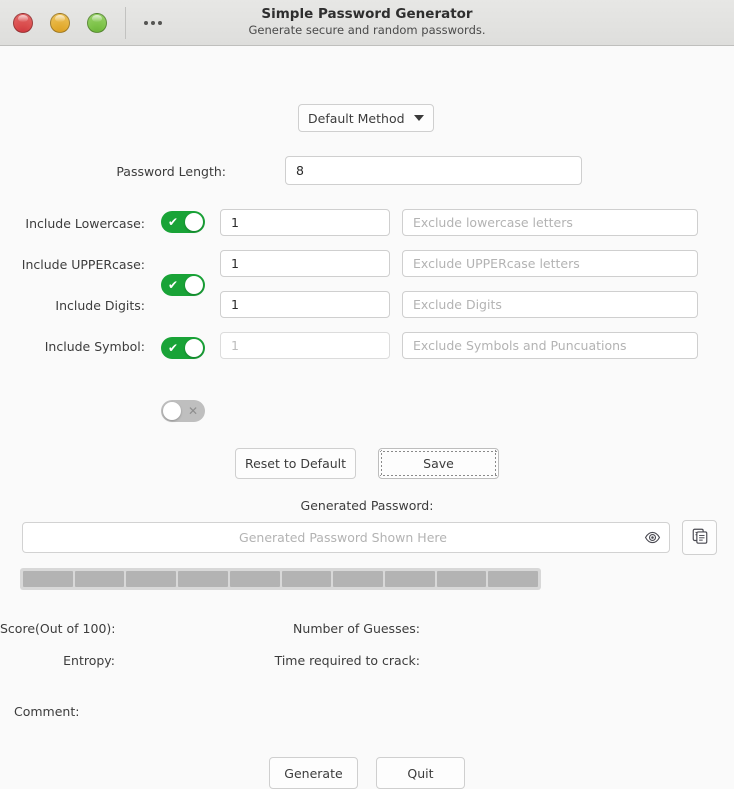  What do you see at coordinates (295, 463) in the screenshot?
I see `reset-to-default-button: Reset to Default` at bounding box center [295, 463].